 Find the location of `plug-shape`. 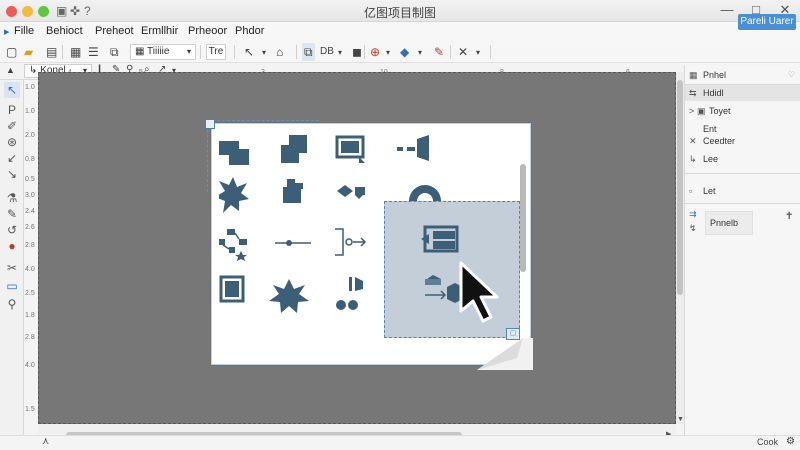

plug-shape is located at coordinates (413, 148).